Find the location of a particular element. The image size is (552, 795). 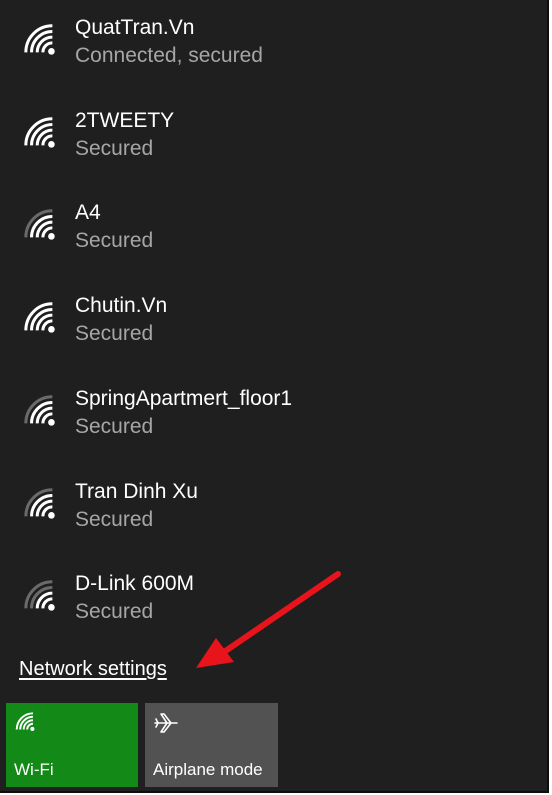

network-status: Connected, secured is located at coordinates (169, 55).